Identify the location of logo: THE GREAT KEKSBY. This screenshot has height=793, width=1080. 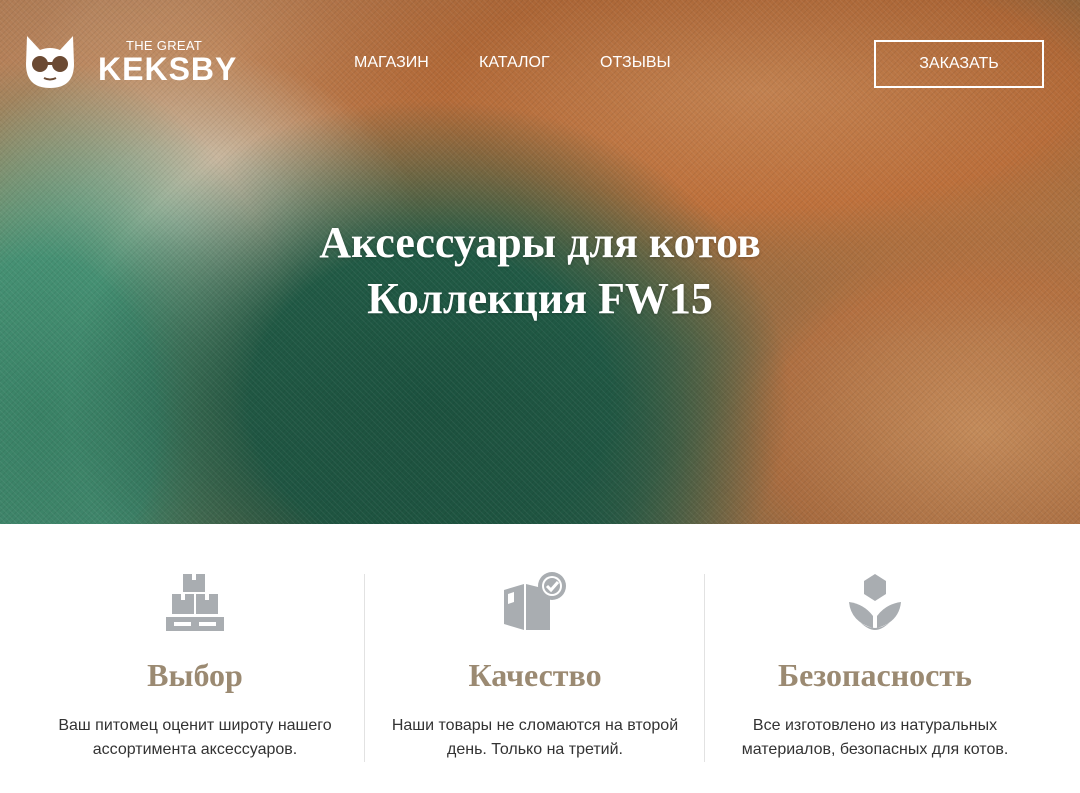
(134, 64).